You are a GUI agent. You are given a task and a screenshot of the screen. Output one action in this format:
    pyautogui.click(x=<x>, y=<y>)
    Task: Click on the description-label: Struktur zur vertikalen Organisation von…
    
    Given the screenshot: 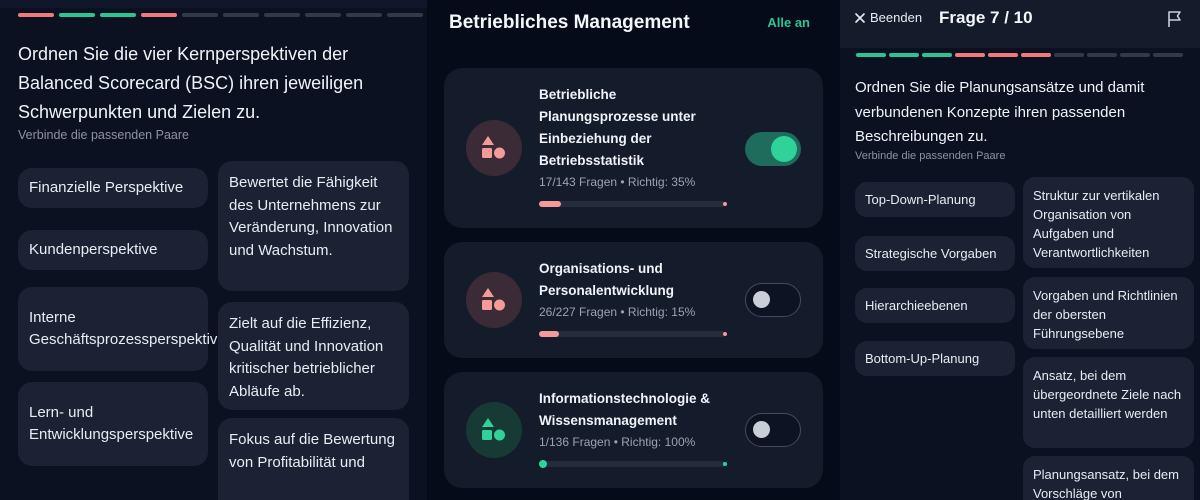 What is the action you would take?
    pyautogui.click(x=1096, y=224)
    